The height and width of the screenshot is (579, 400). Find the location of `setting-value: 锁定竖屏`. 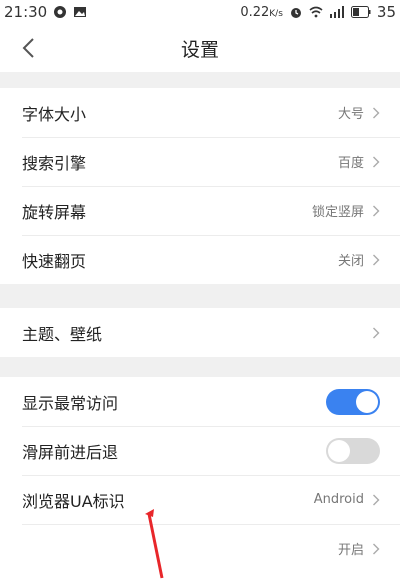

setting-value: 锁定竖屏 is located at coordinates (337, 212).